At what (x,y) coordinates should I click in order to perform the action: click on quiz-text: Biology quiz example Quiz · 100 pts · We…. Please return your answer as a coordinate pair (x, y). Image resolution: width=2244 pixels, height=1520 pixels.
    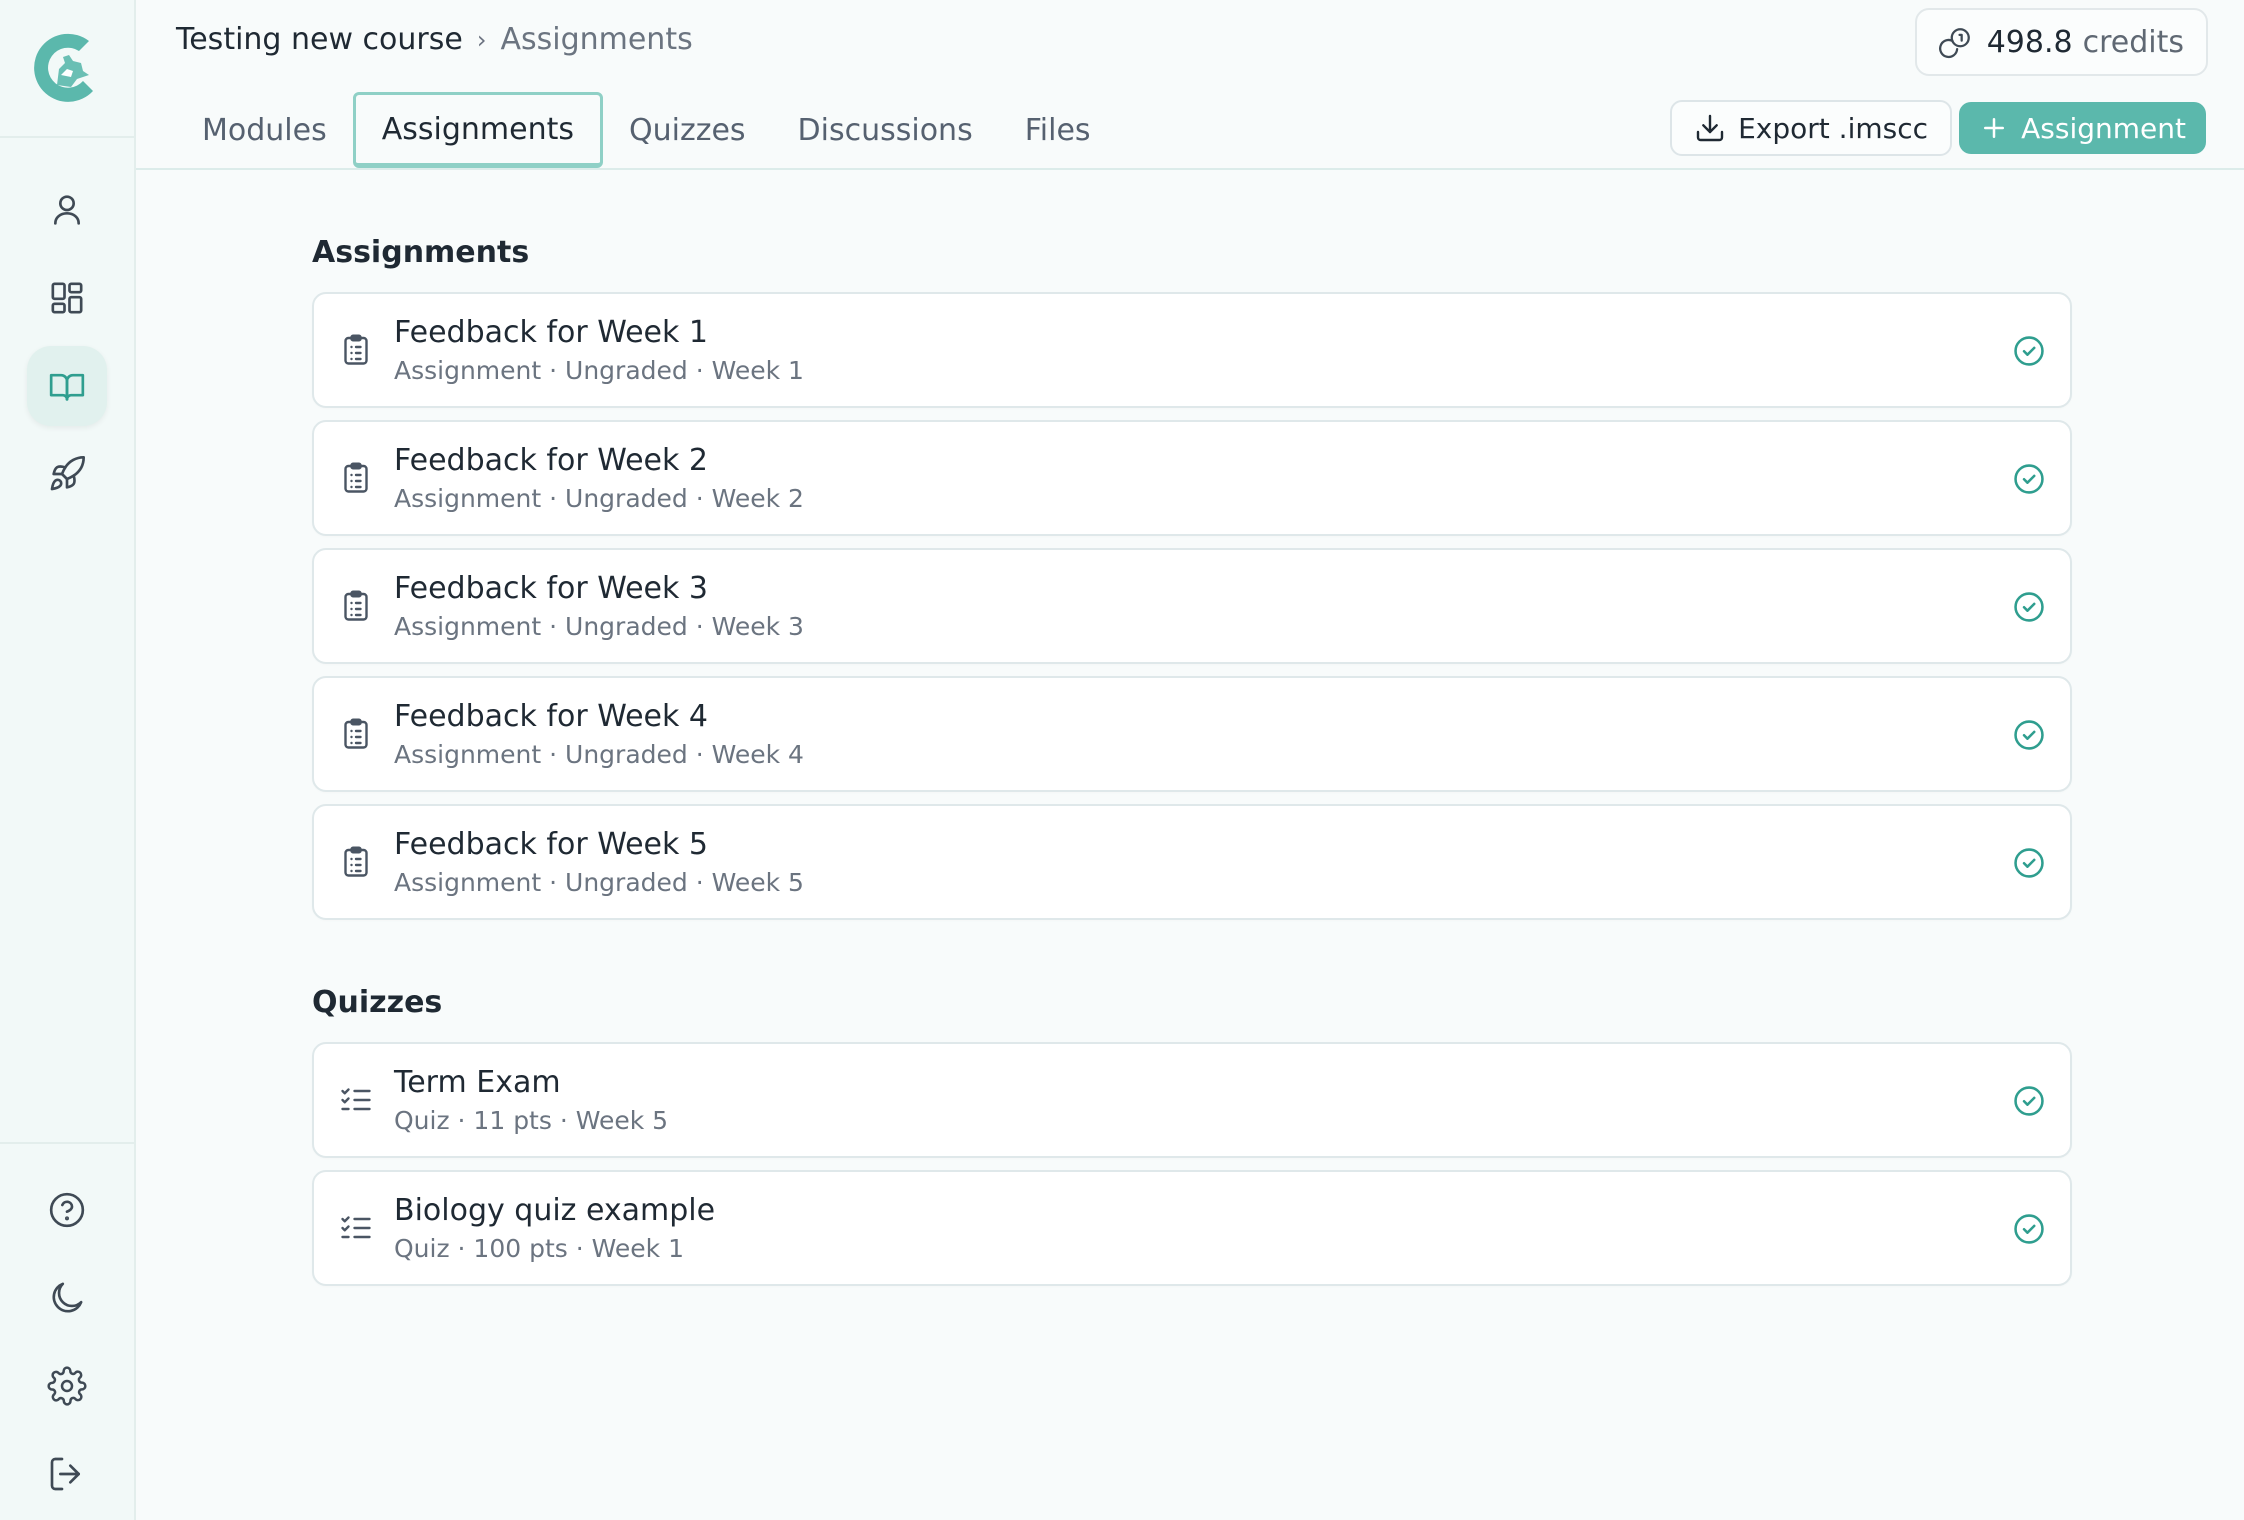
    Looking at the image, I should click on (554, 1229).